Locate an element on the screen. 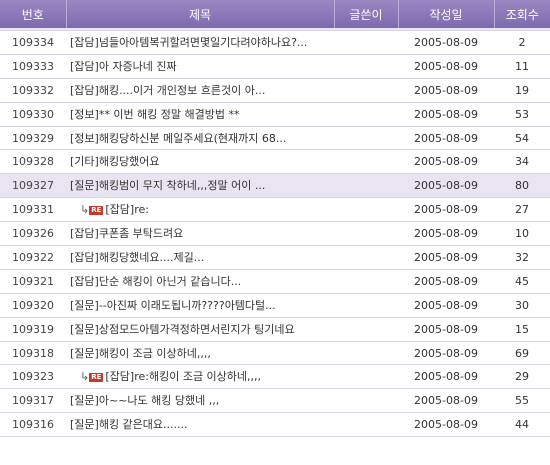 Image resolution: width=550 pixels, height=465 pixels. post-views: 44 is located at coordinates (522, 425).